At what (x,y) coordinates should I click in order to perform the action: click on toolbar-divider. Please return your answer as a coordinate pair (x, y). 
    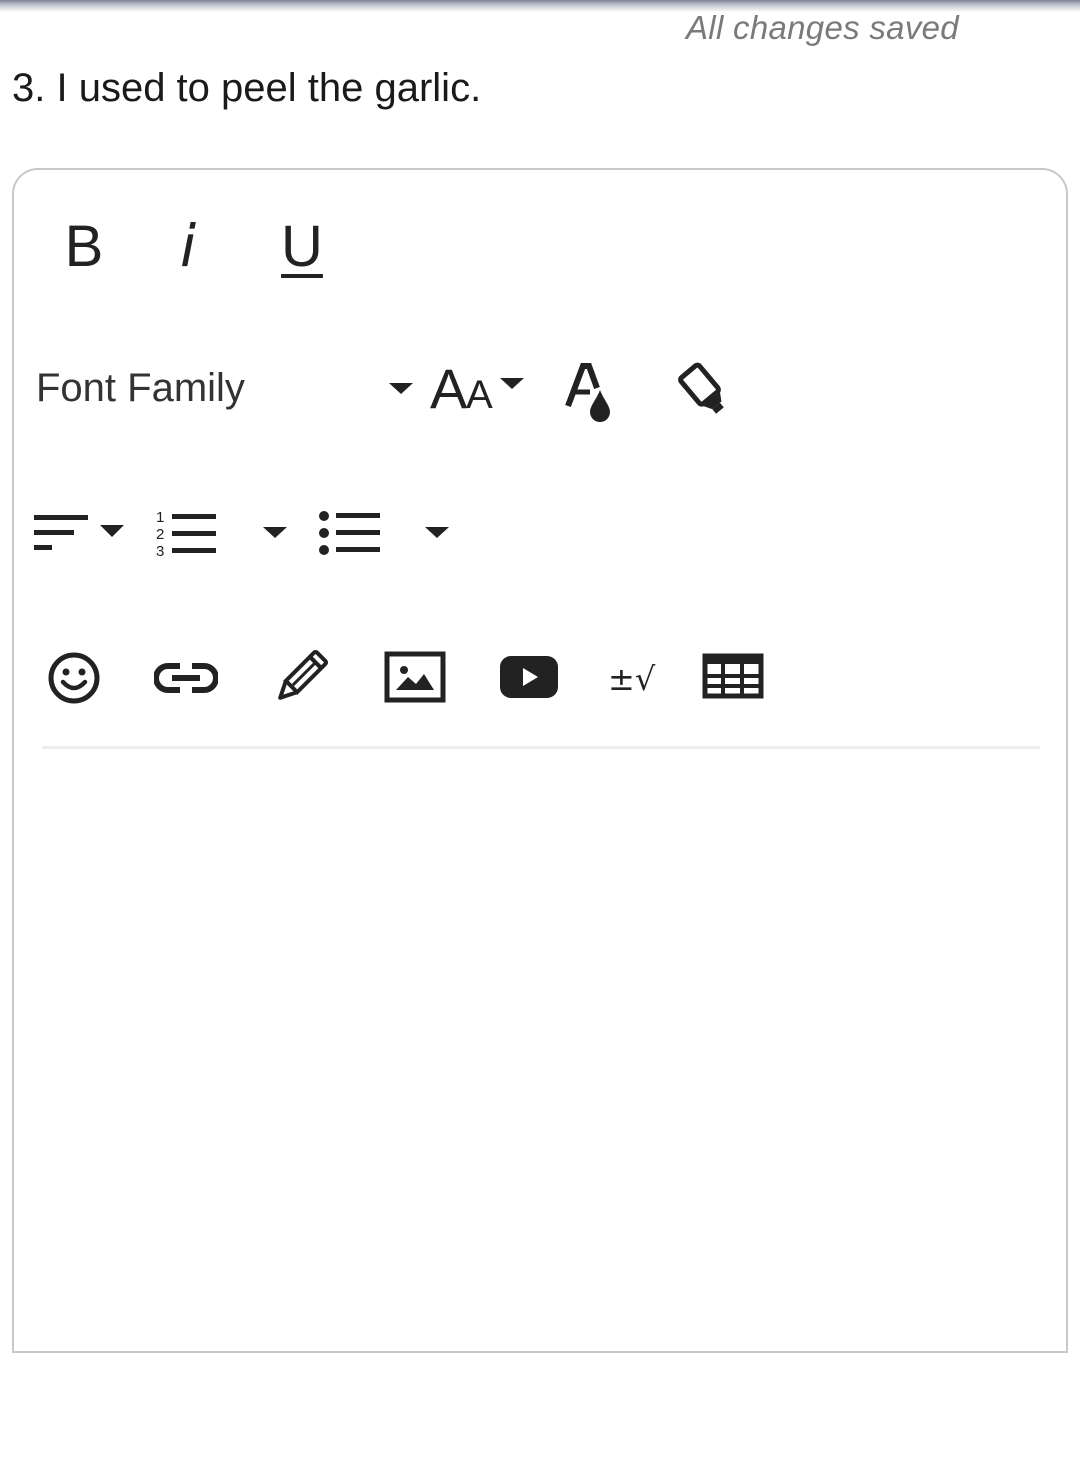
    Looking at the image, I should click on (541, 747).